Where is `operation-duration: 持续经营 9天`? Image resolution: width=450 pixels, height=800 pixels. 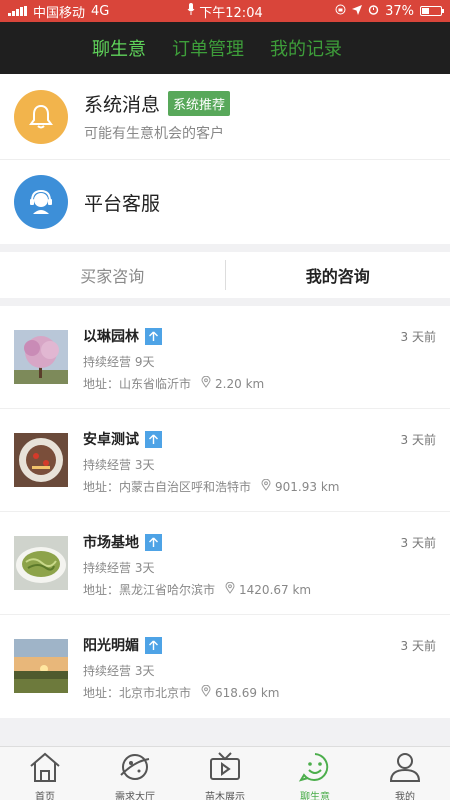
operation-duration: 持续经营 9天 is located at coordinates (119, 362).